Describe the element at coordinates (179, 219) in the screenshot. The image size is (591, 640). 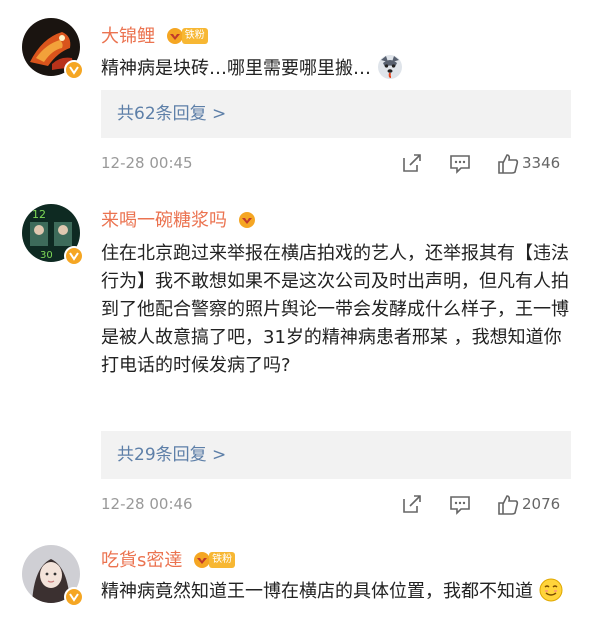
I see `username: 来喝一碗糖浆吗` at that location.